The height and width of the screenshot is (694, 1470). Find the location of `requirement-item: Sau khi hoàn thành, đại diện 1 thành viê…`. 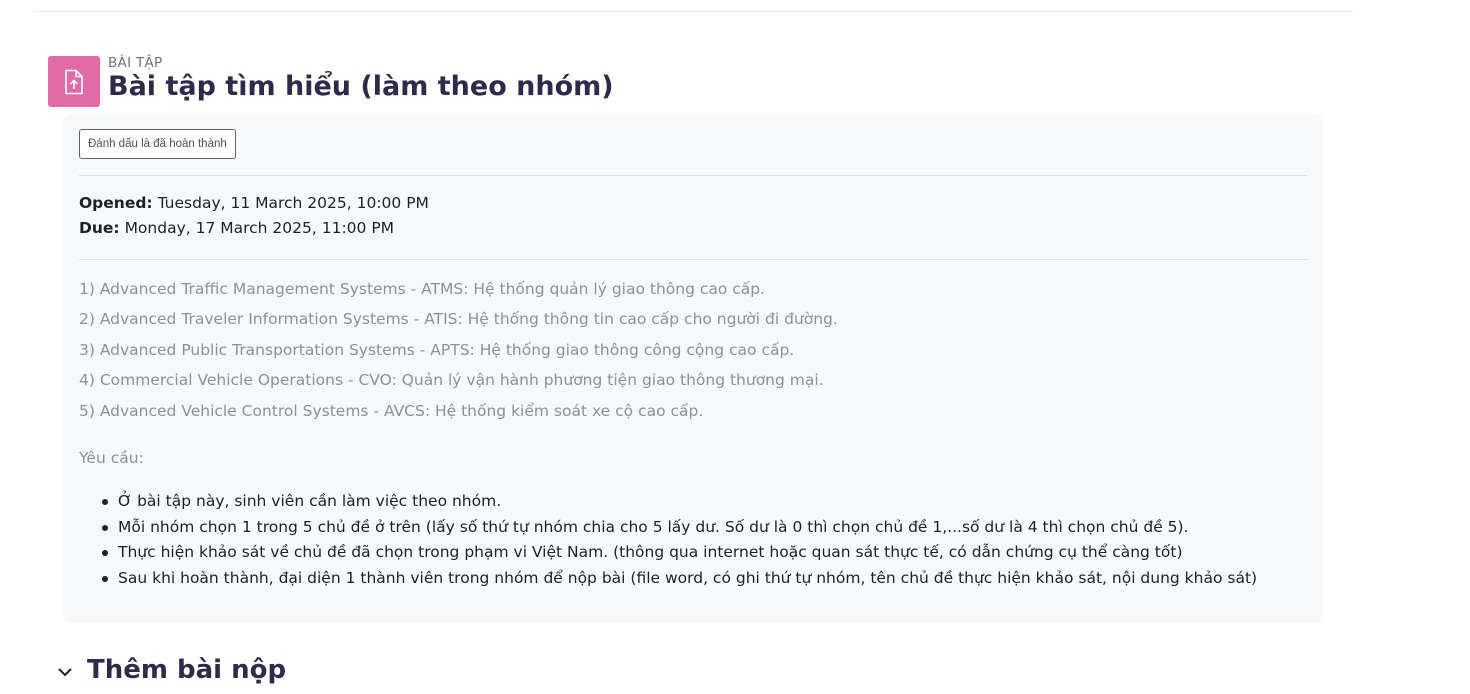

requirement-item: Sau khi hoàn thành, đại diện 1 thành viê… is located at coordinates (678, 580).